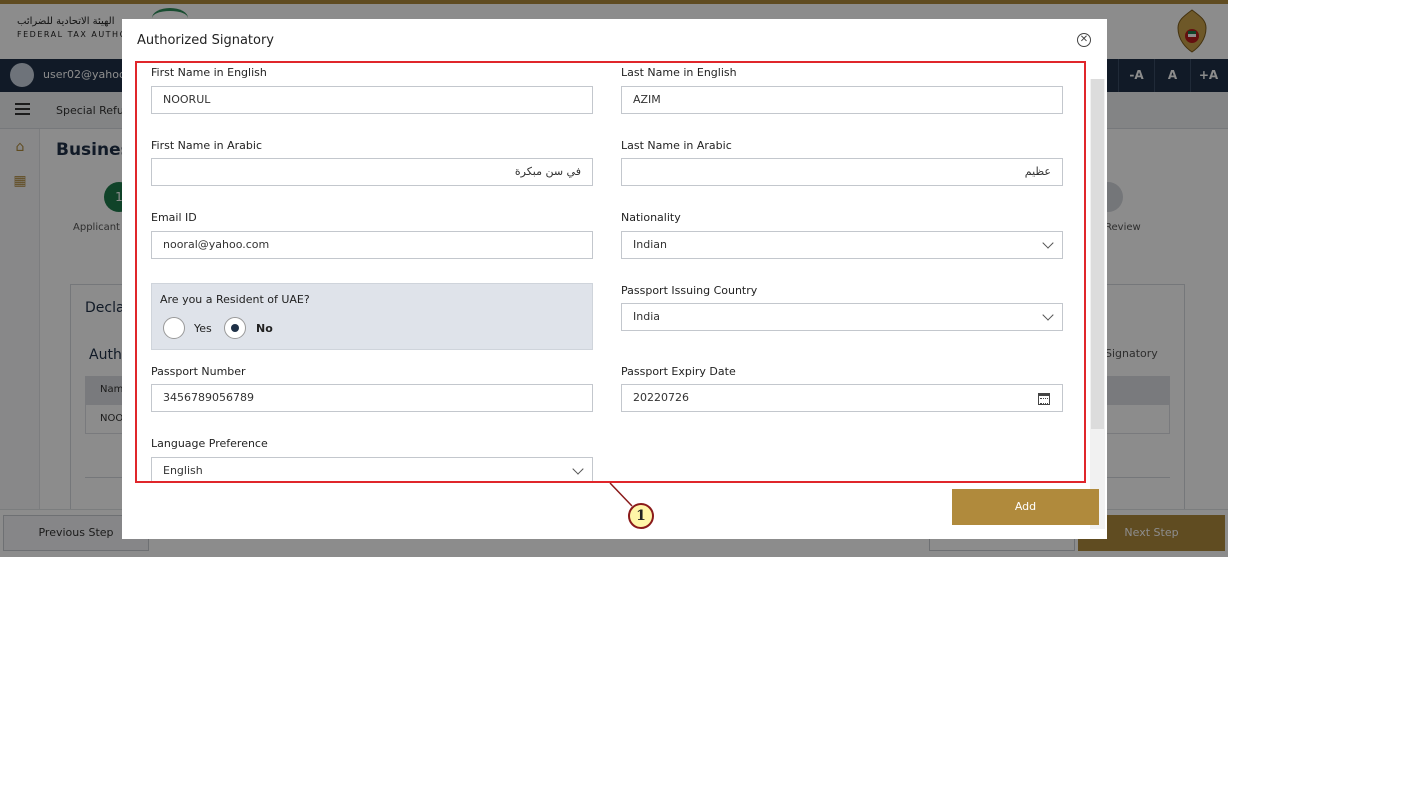 The height and width of the screenshot is (801, 1414). Describe the element at coordinates (198, 371) in the screenshot. I see `passport-number-label: Passport Number` at that location.